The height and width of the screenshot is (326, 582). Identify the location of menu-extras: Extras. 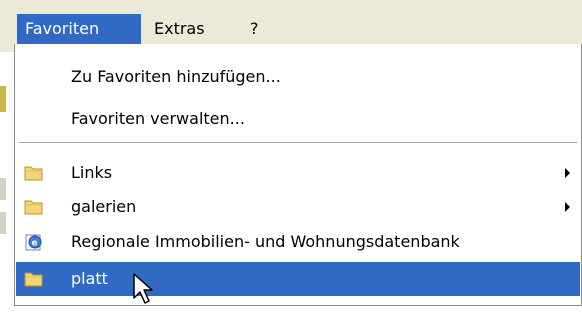
(186, 29).